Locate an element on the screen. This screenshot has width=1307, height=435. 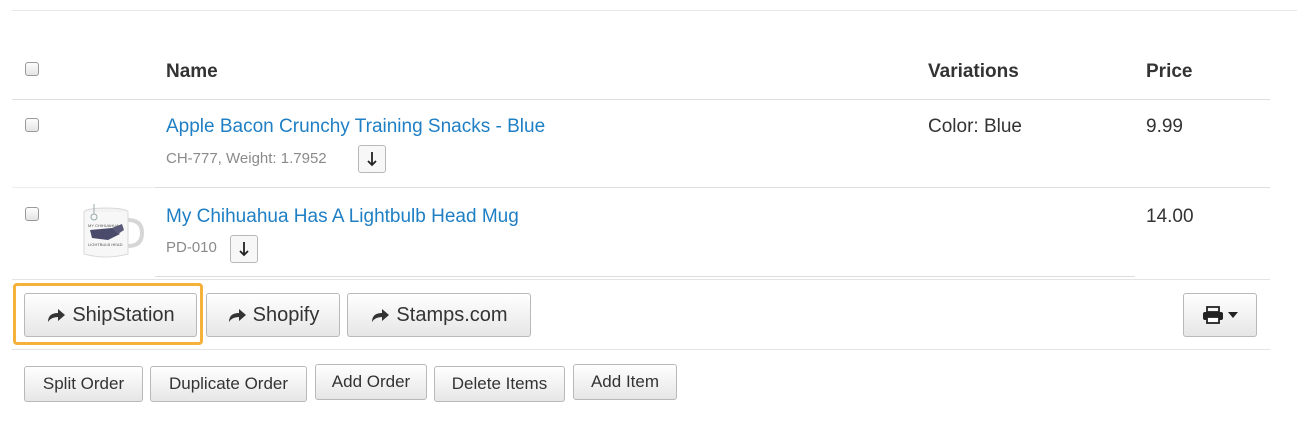
header-name: Name is located at coordinates (192, 71).